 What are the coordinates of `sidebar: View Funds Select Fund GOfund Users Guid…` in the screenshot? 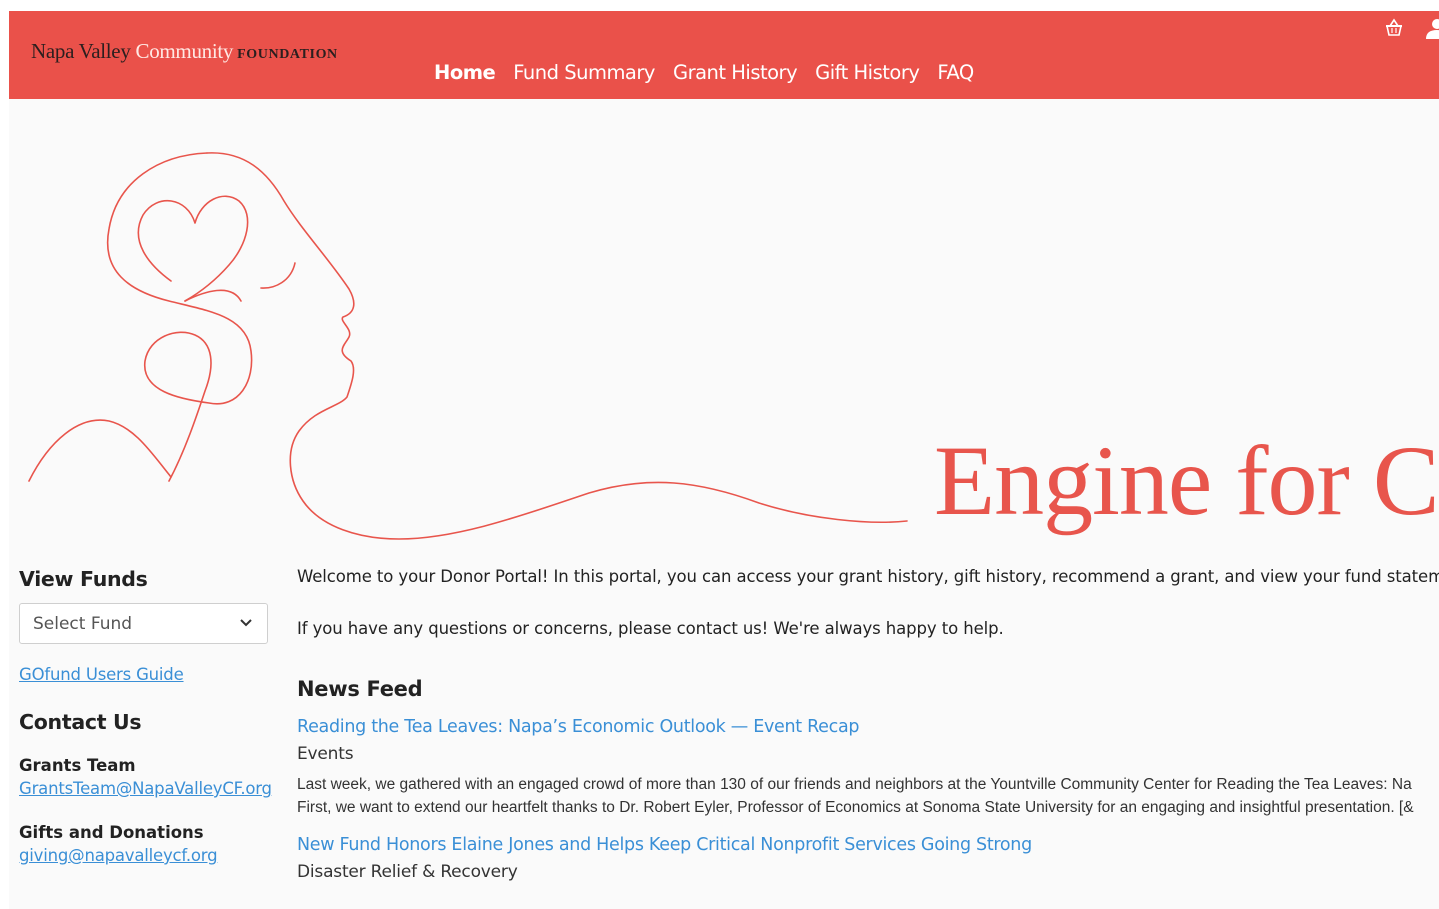 It's located at (149, 716).